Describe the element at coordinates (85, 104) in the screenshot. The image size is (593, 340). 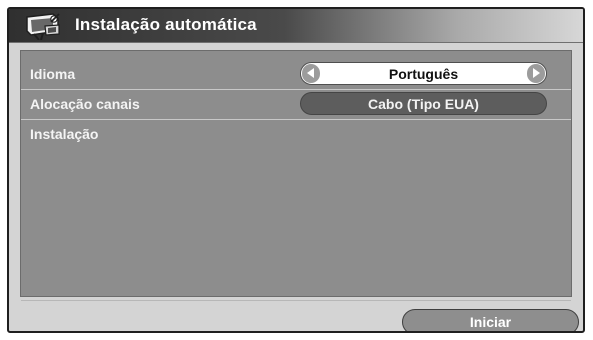
I see `channel-allocation-label: Alocação canais` at that location.